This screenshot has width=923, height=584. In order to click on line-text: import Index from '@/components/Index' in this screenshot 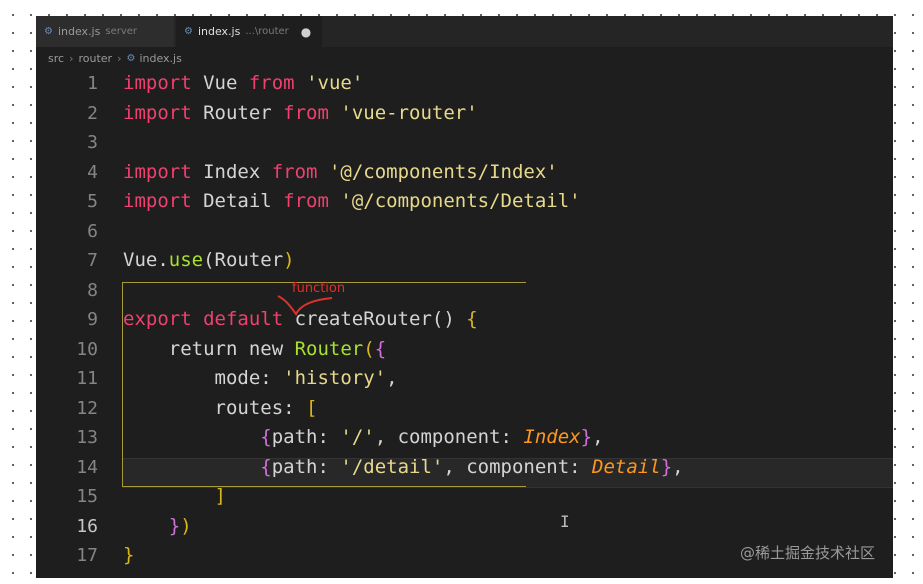, I will do `click(340, 173)`.